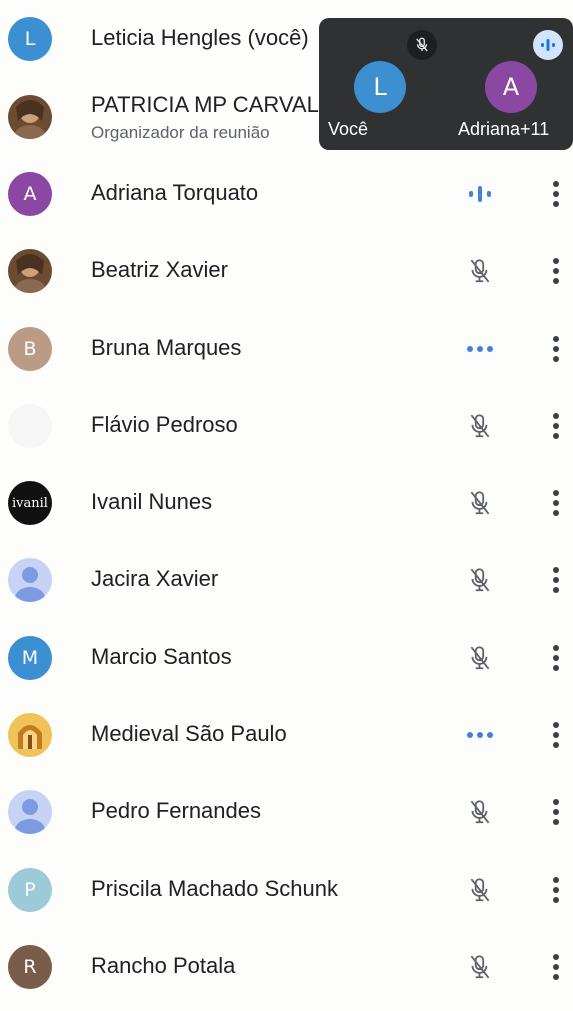  Describe the element at coordinates (446, 84) in the screenshot. I see `self-view-overlay: L A Você Adriana+11` at that location.